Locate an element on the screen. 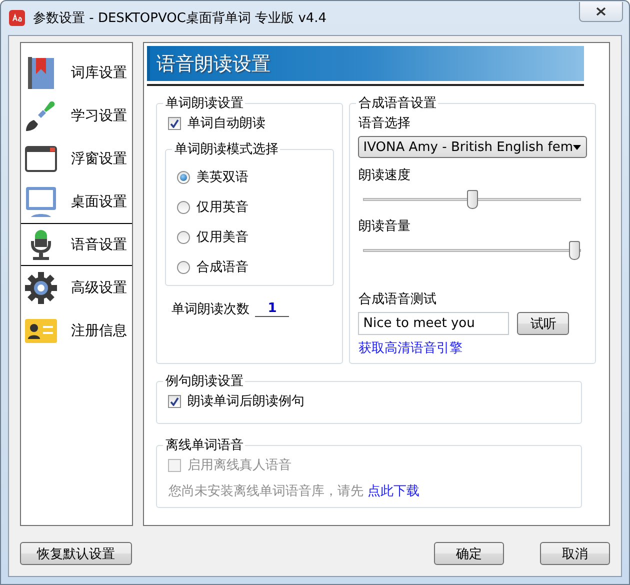 The image size is (630, 585). radio-label: 仅用英音 is located at coordinates (222, 207).